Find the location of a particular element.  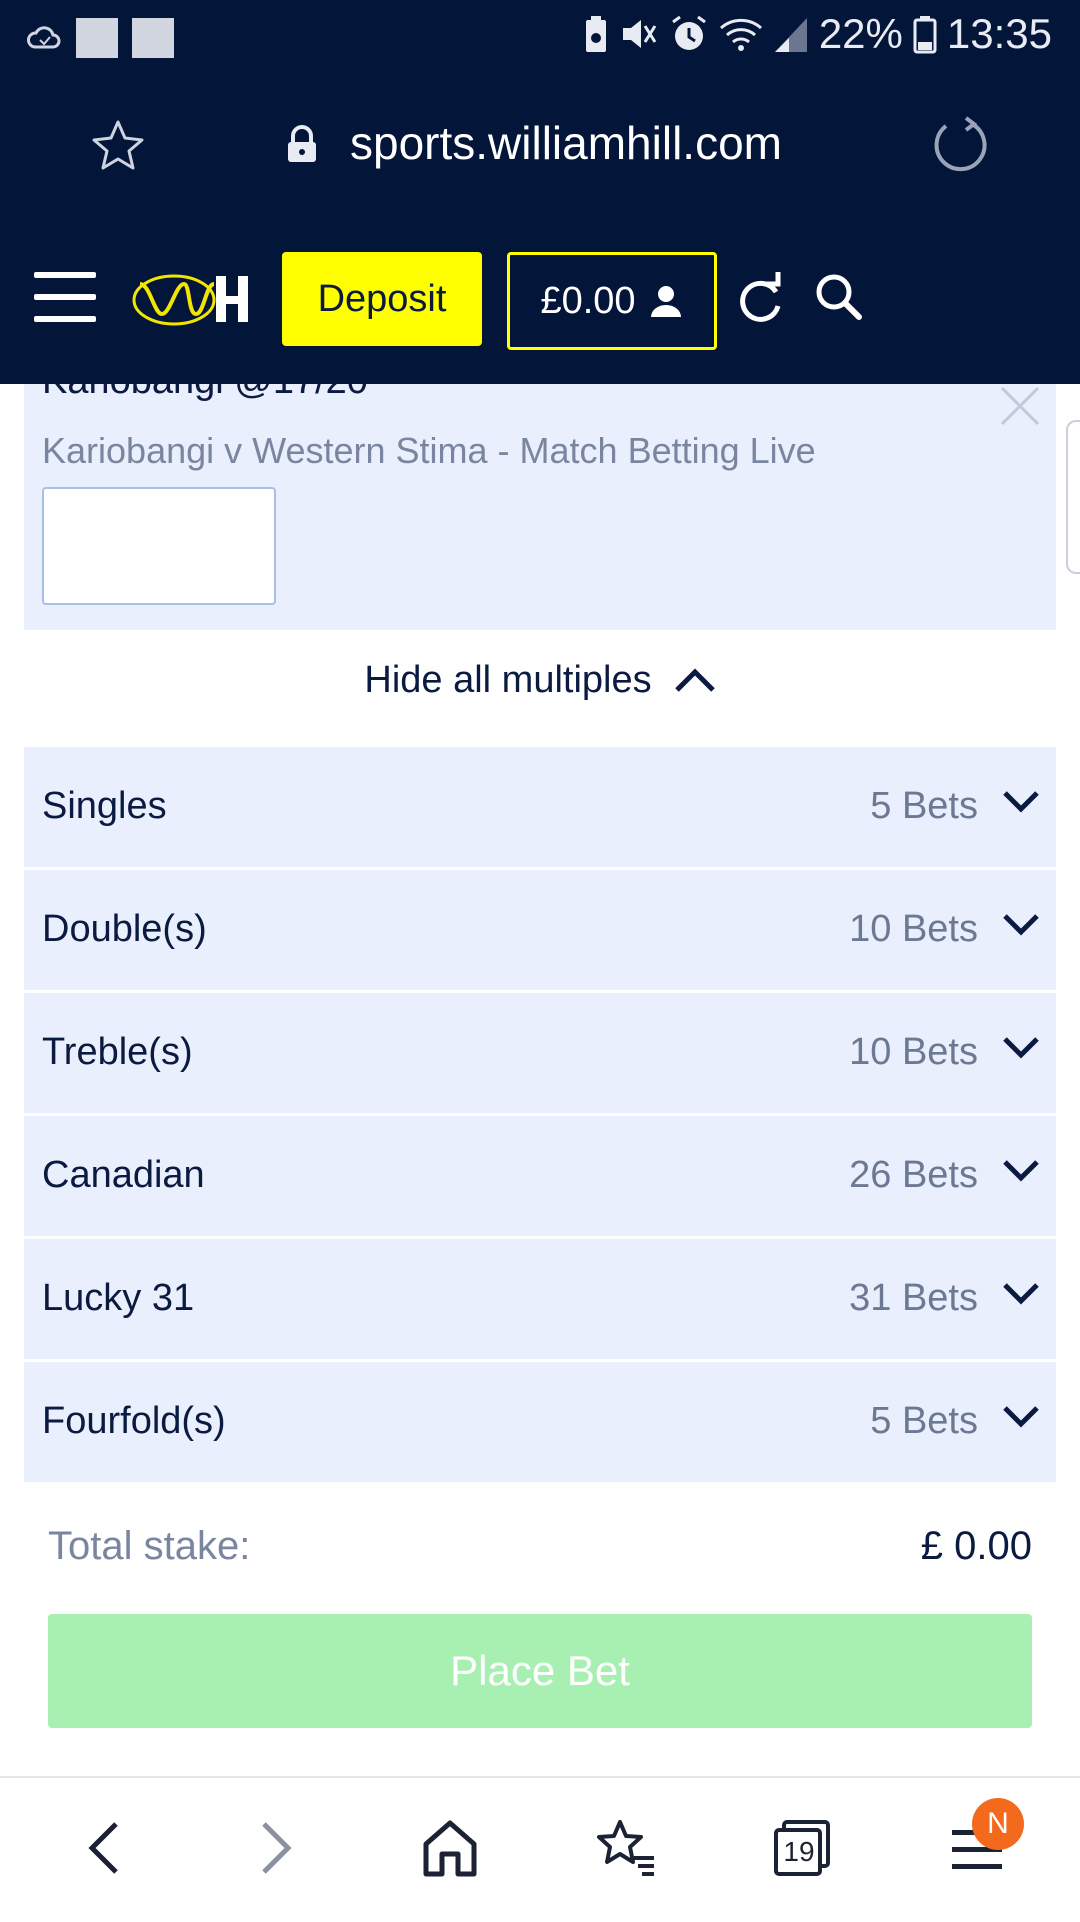

cloud-sync-icon is located at coordinates (44, 37).